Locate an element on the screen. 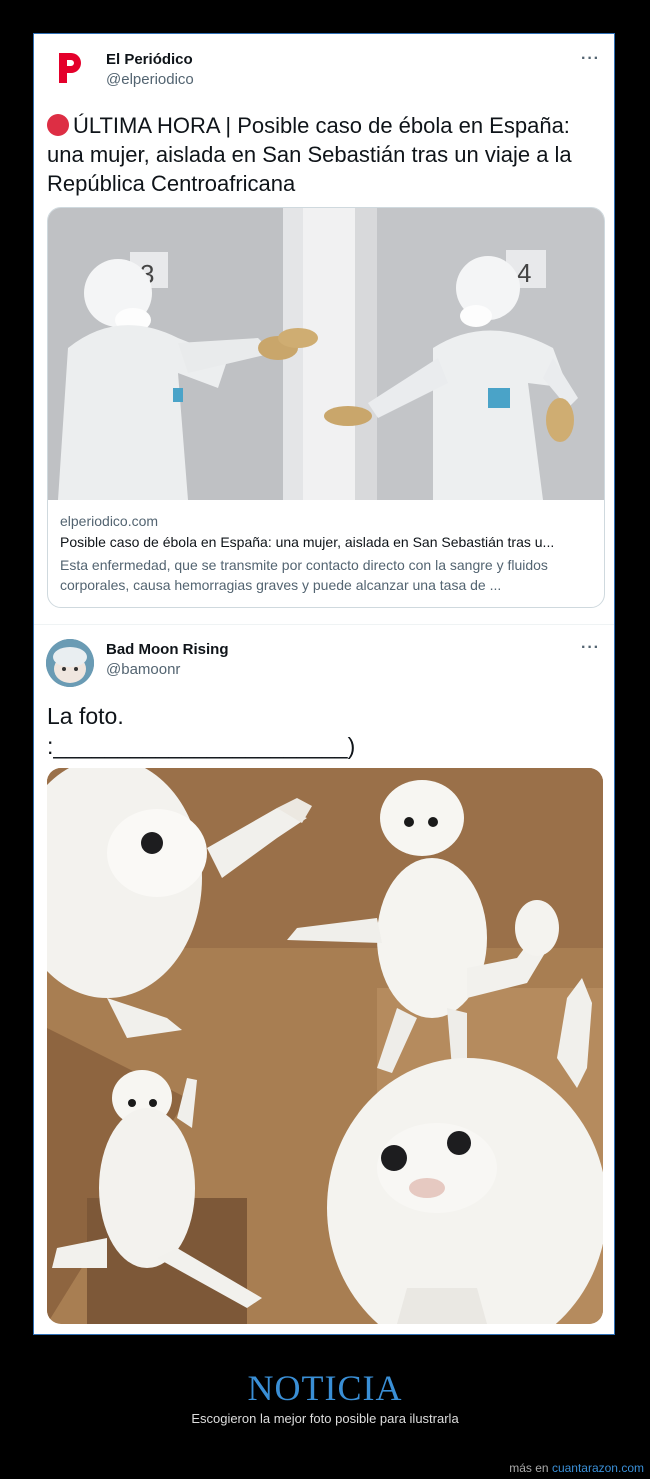  site-footer: más en cuantarazon.com is located at coordinates (576, 1468).